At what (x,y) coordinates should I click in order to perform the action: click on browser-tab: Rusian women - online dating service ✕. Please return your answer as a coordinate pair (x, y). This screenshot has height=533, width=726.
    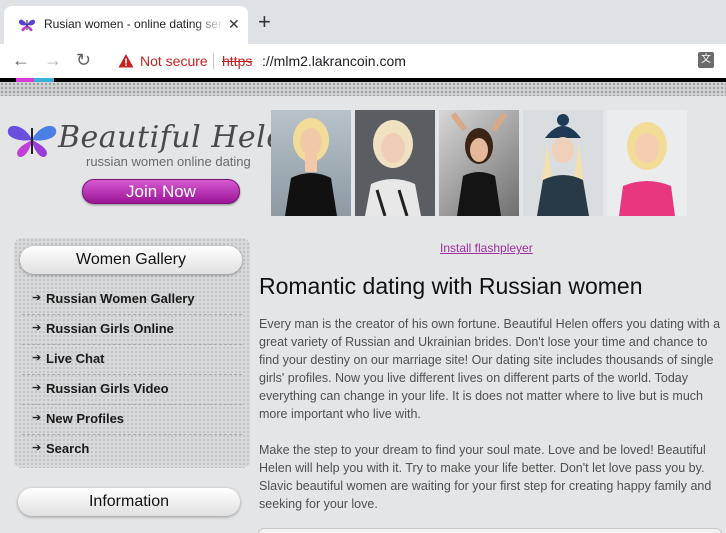
    Looking at the image, I should click on (126, 25).